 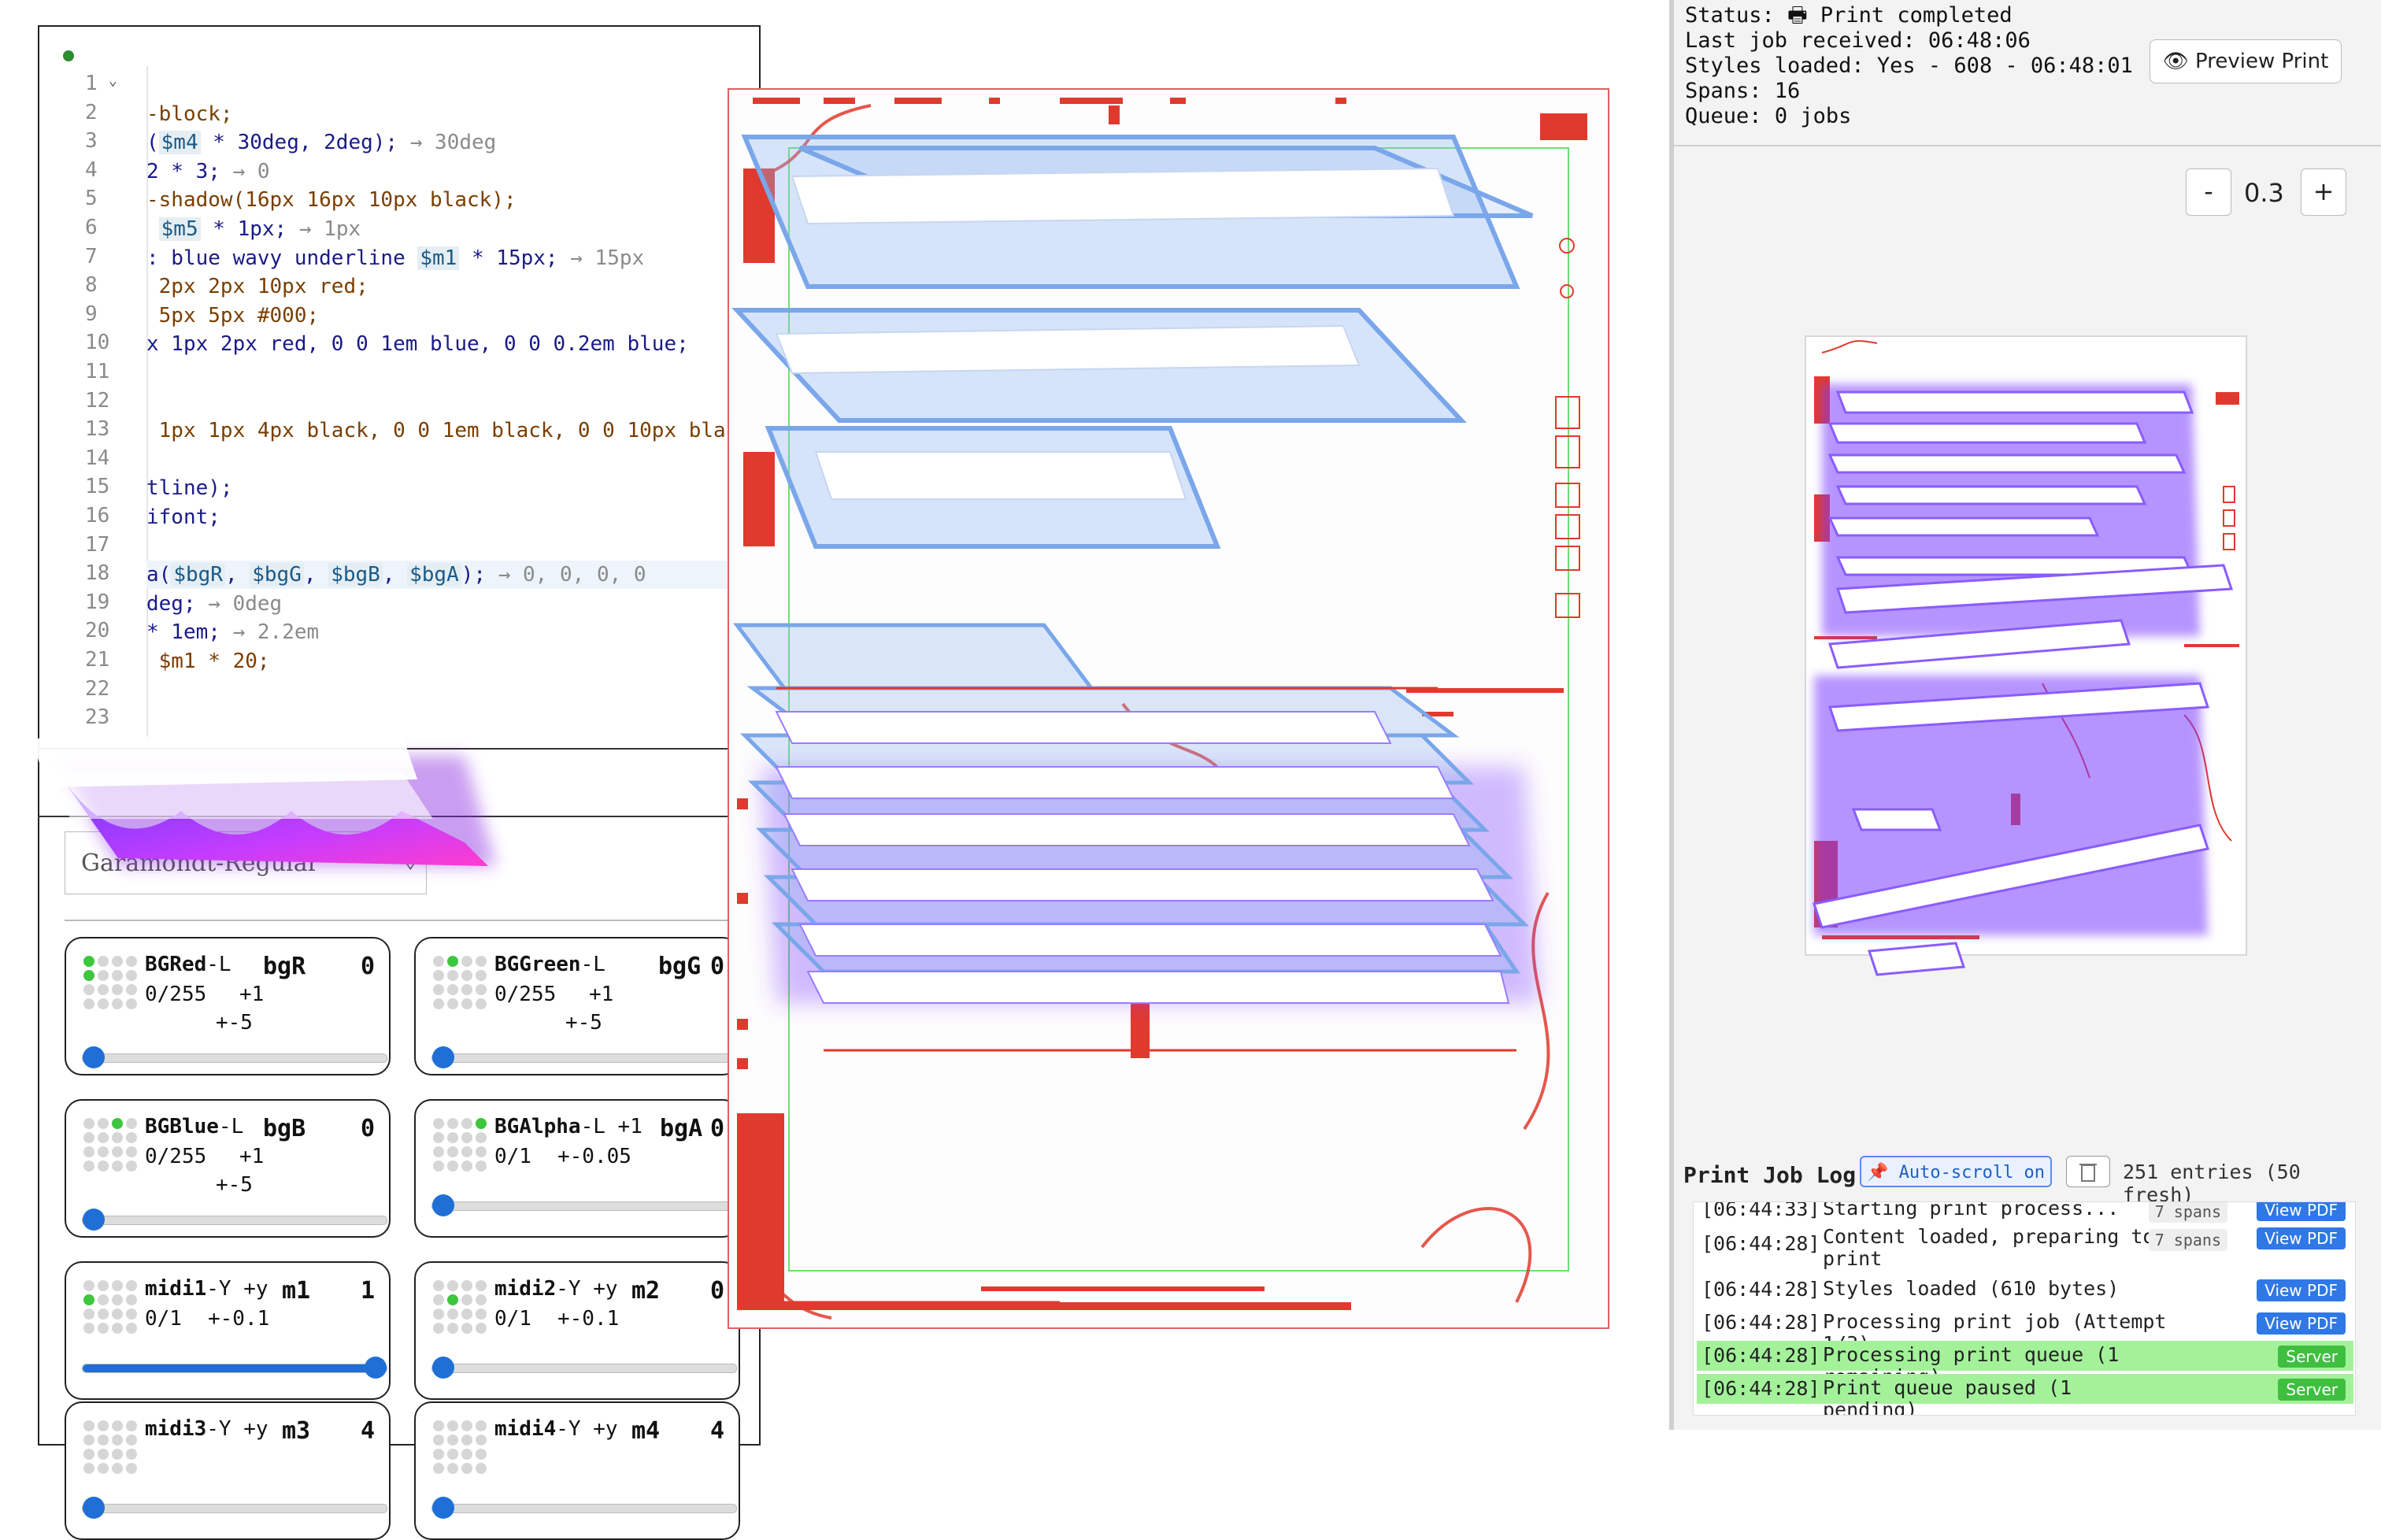 I want to click on control-variable: m1, so click(x=297, y=1291).